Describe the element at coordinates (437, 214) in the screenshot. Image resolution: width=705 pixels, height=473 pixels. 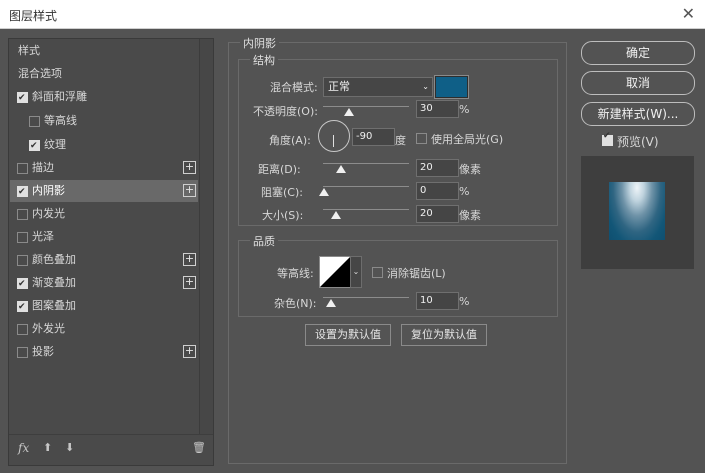
I see `size-input: 20` at that location.